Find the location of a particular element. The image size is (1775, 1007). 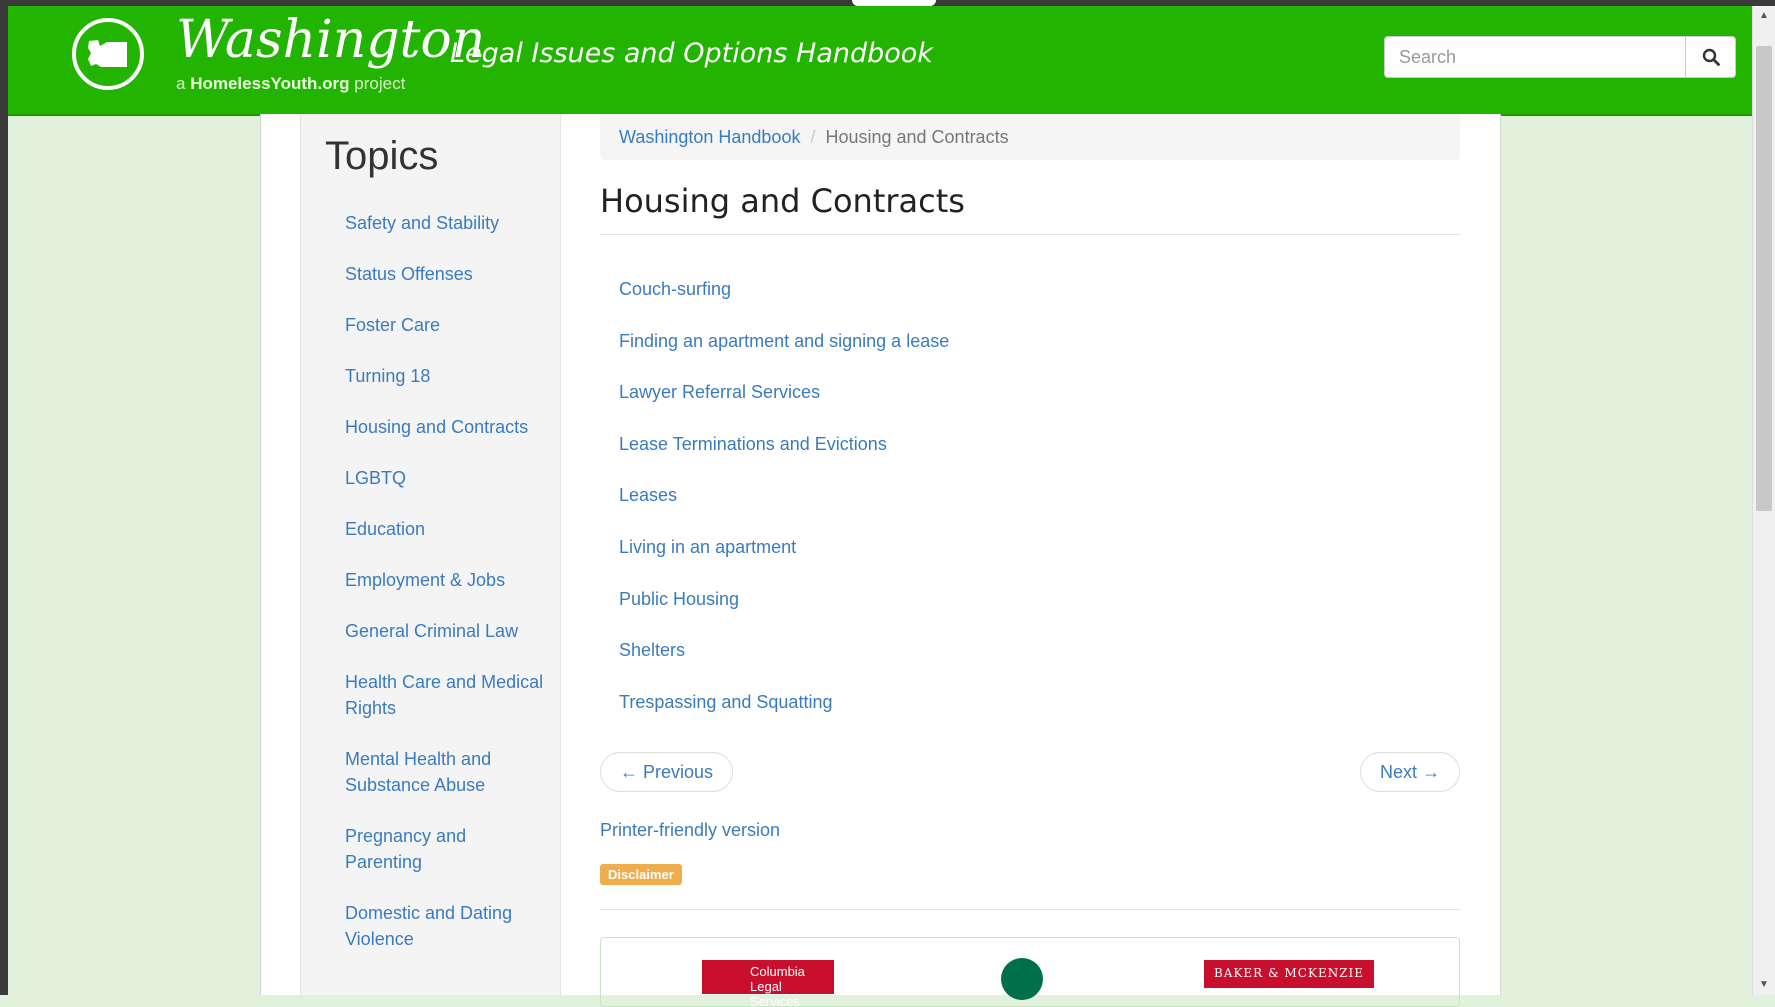

sidebar-item-safety-and-stability: Safety and Stability is located at coordinates (445, 223).